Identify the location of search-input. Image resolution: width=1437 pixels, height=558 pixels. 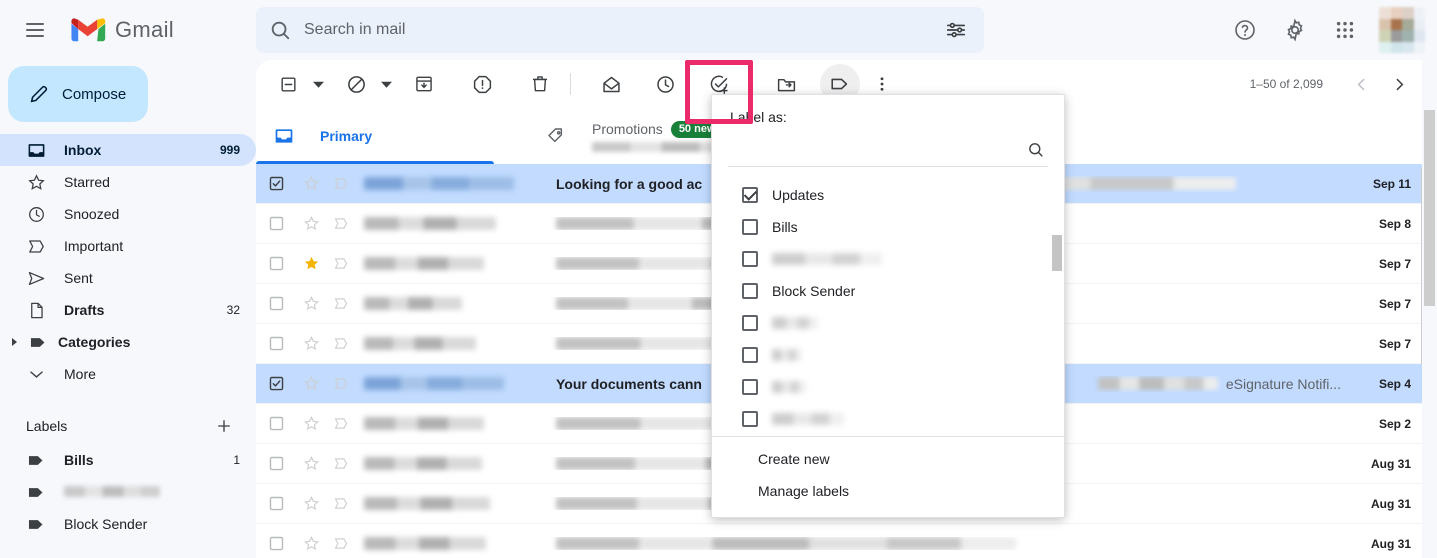
(616, 30).